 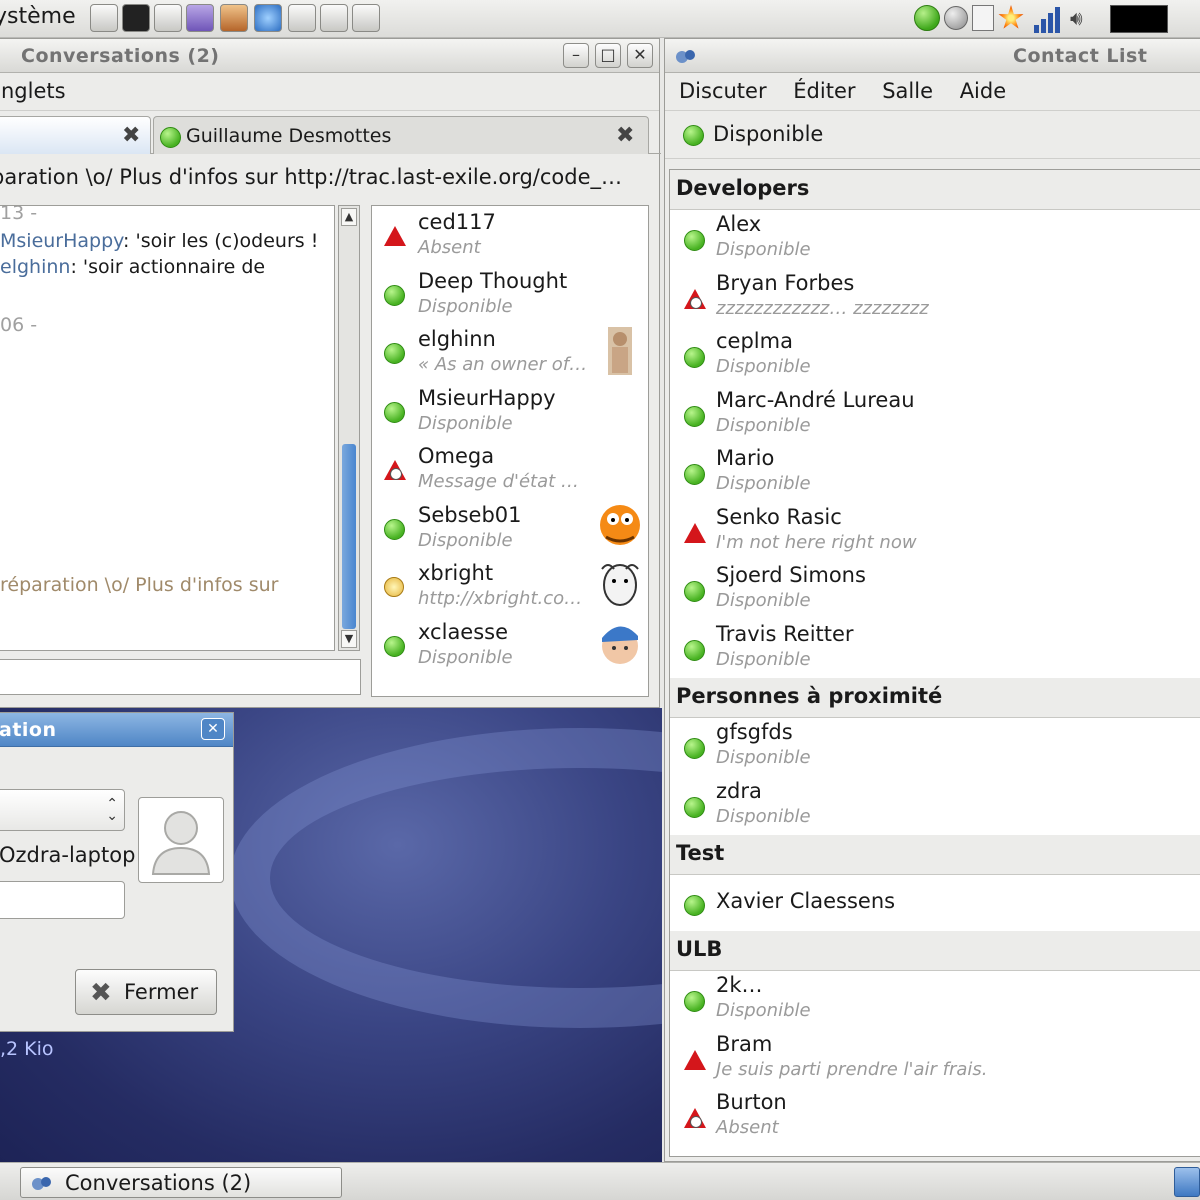 I want to click on contact-list-titlebar: Contact List, so click(x=932, y=56).